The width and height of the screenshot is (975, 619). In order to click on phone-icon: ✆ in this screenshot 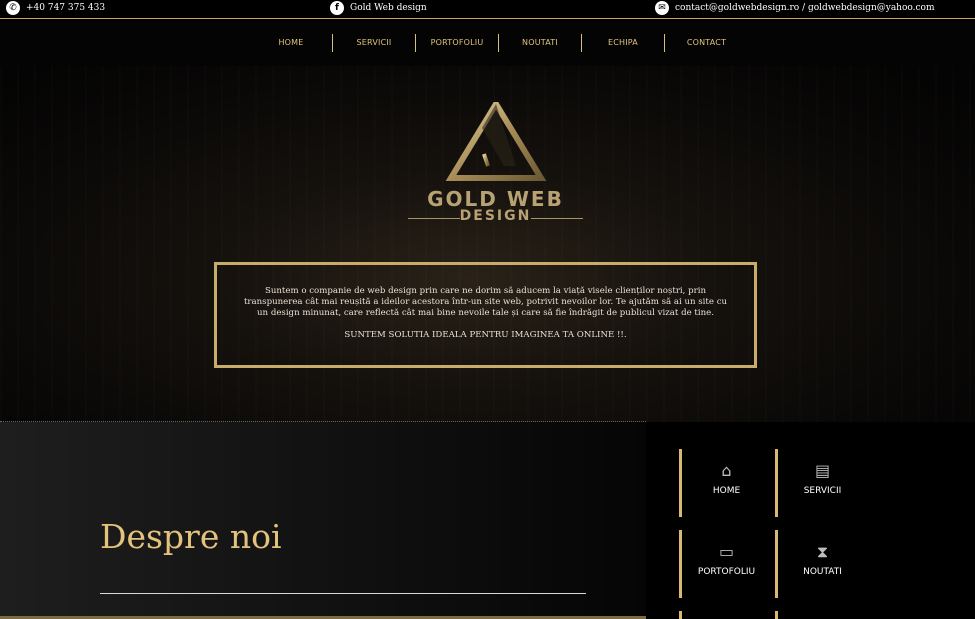, I will do `click(13, 8)`.